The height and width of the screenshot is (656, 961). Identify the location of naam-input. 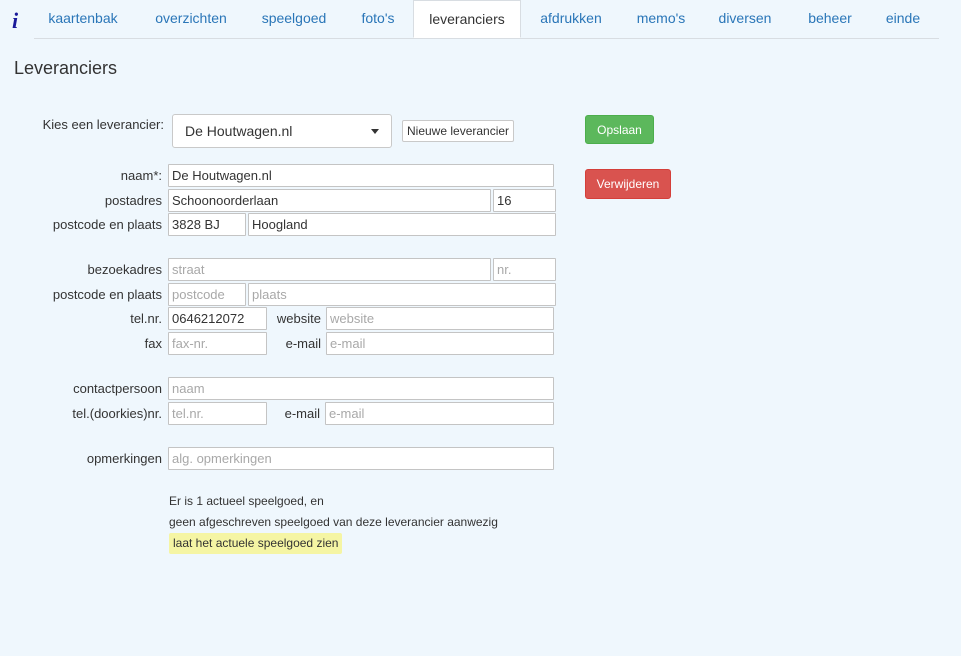
(361, 175).